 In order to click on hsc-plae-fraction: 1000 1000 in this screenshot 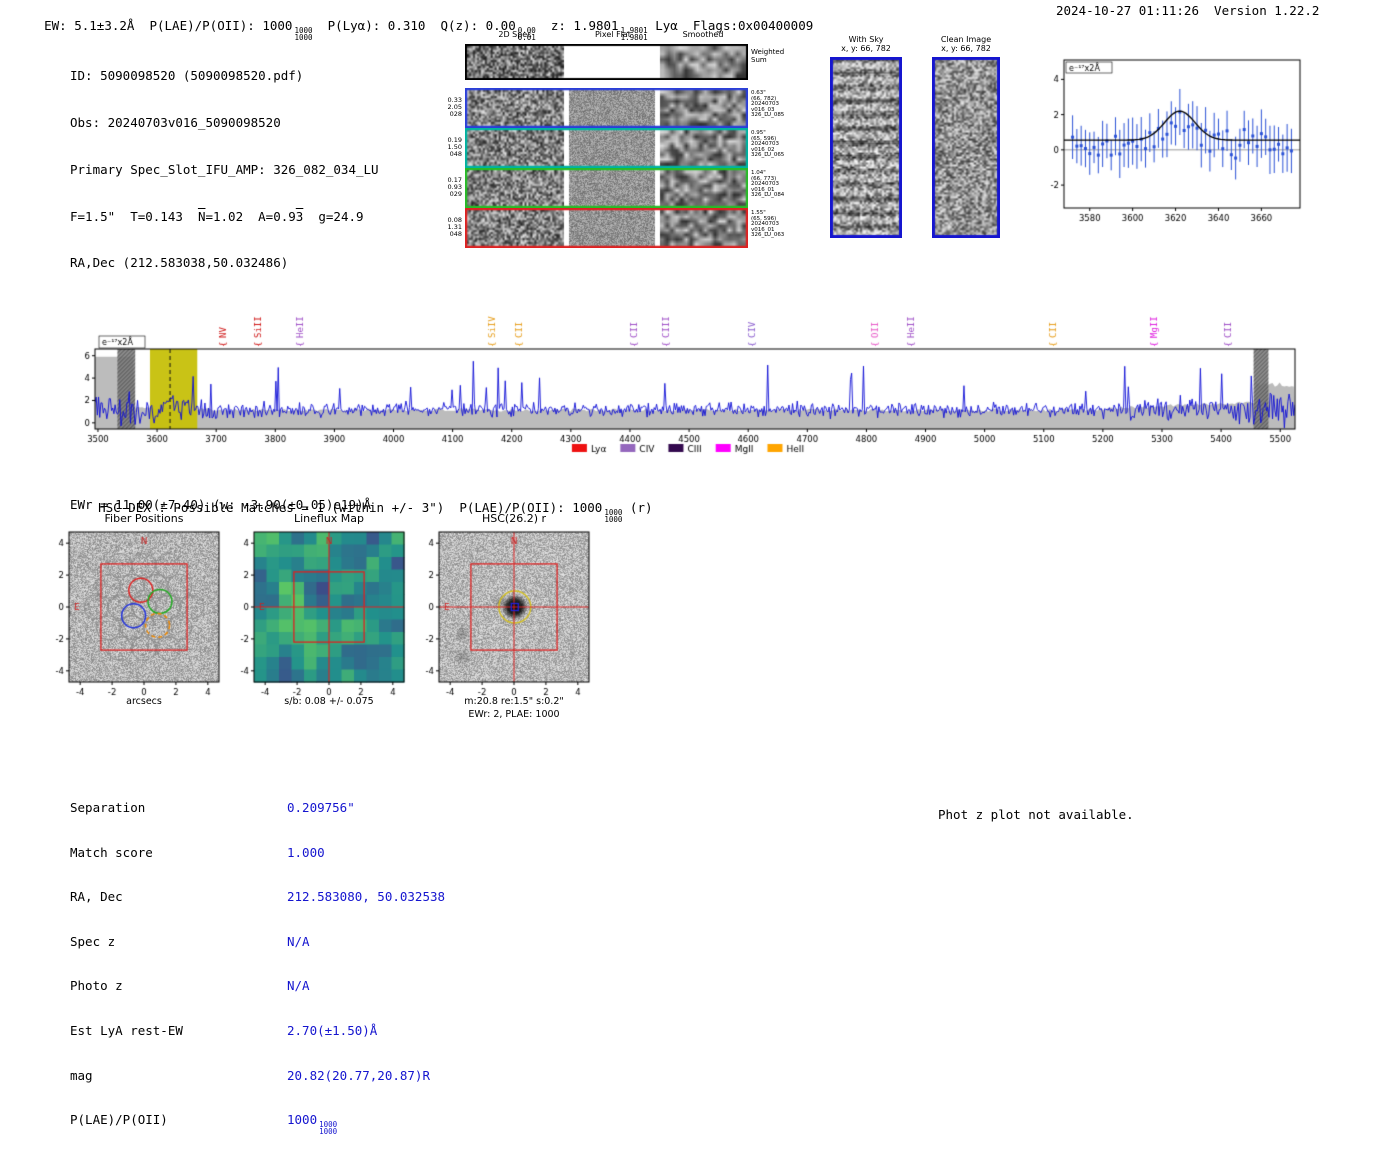, I will do `click(613, 516)`.